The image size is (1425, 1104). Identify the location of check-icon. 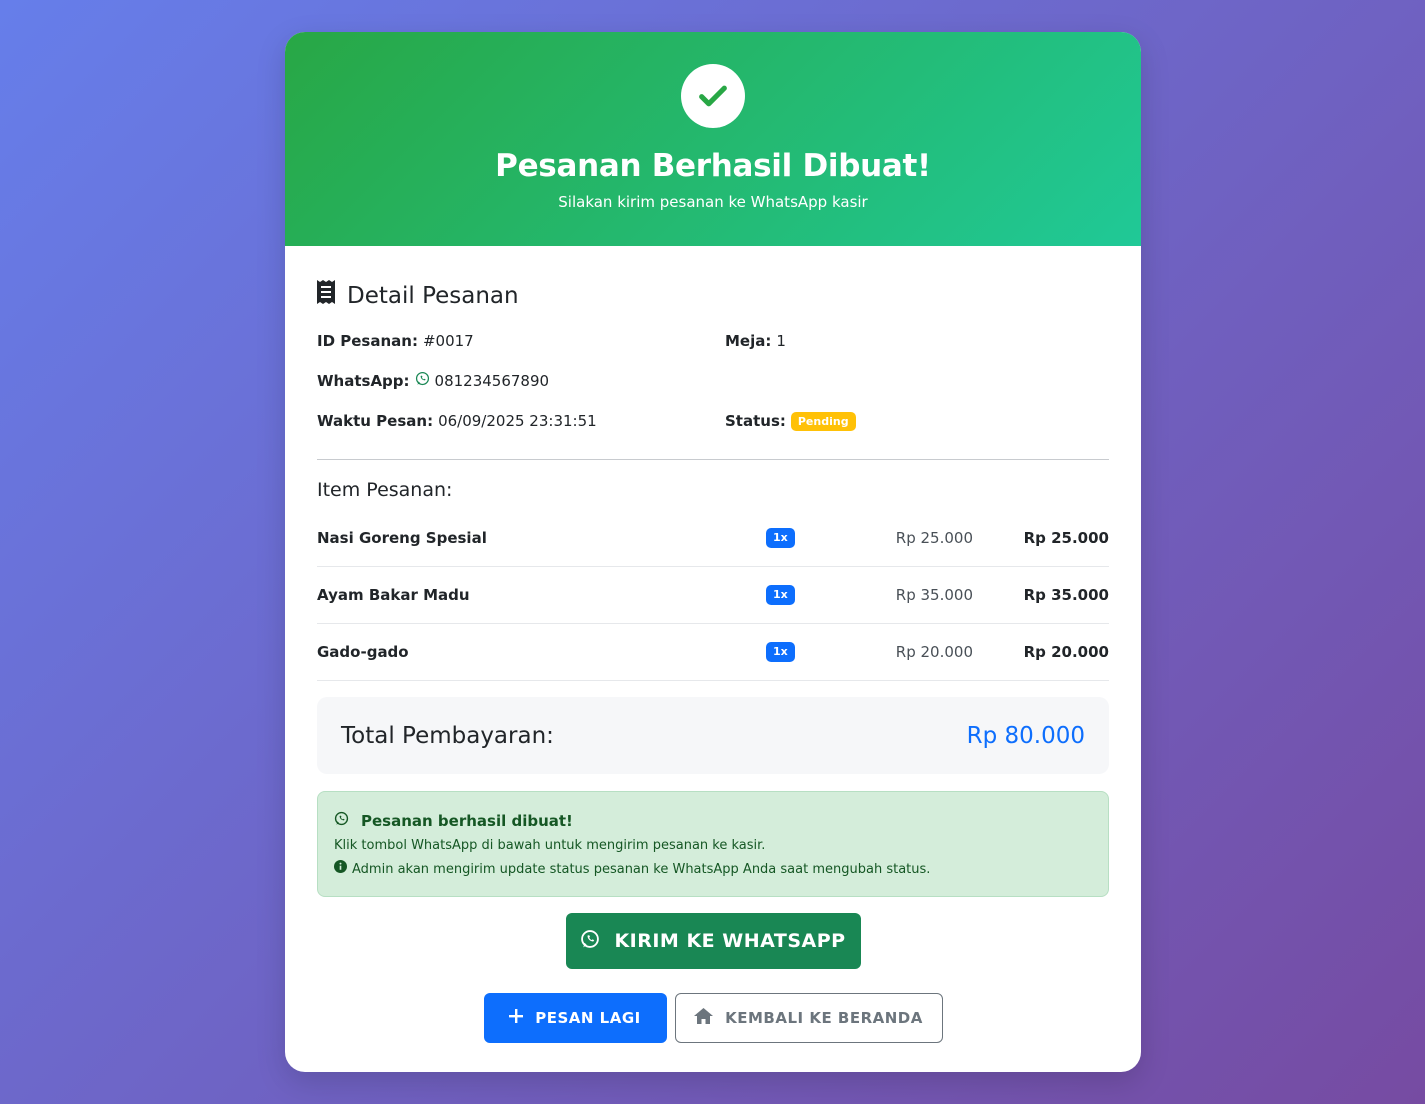
(713, 96).